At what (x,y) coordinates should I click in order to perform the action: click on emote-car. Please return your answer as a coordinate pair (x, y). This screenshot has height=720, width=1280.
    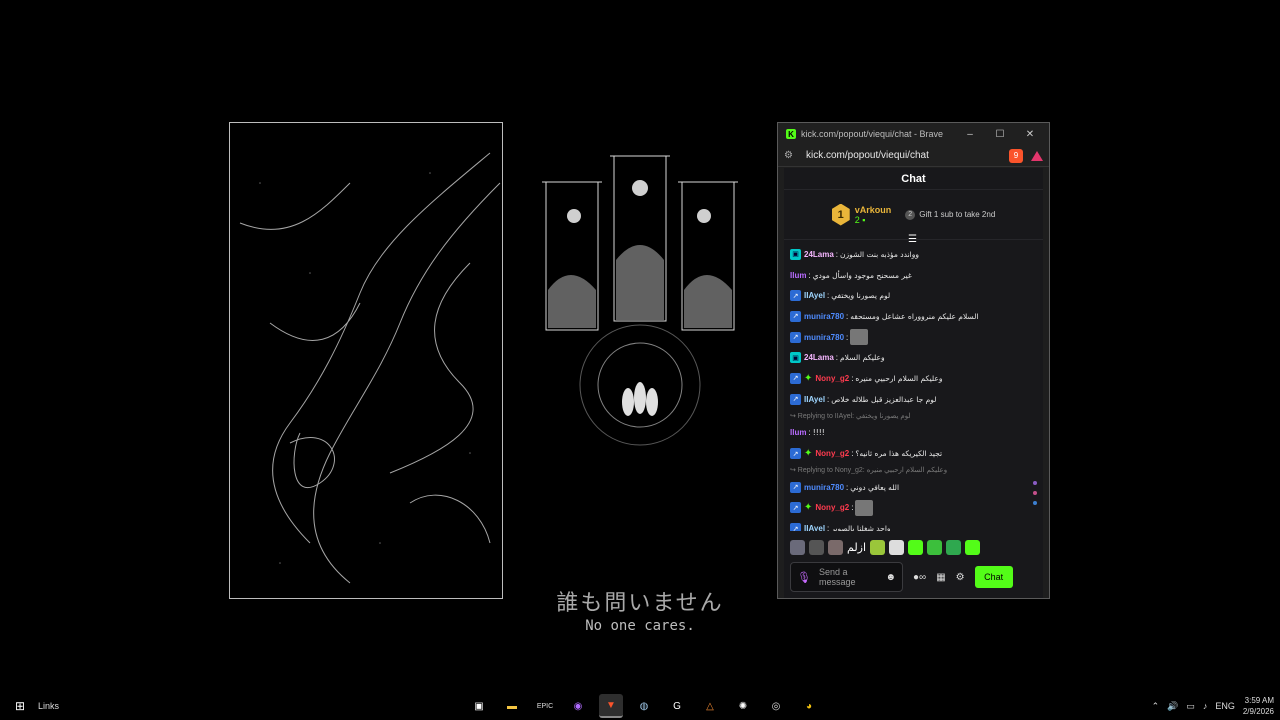
    Looking at the image, I should click on (878, 547).